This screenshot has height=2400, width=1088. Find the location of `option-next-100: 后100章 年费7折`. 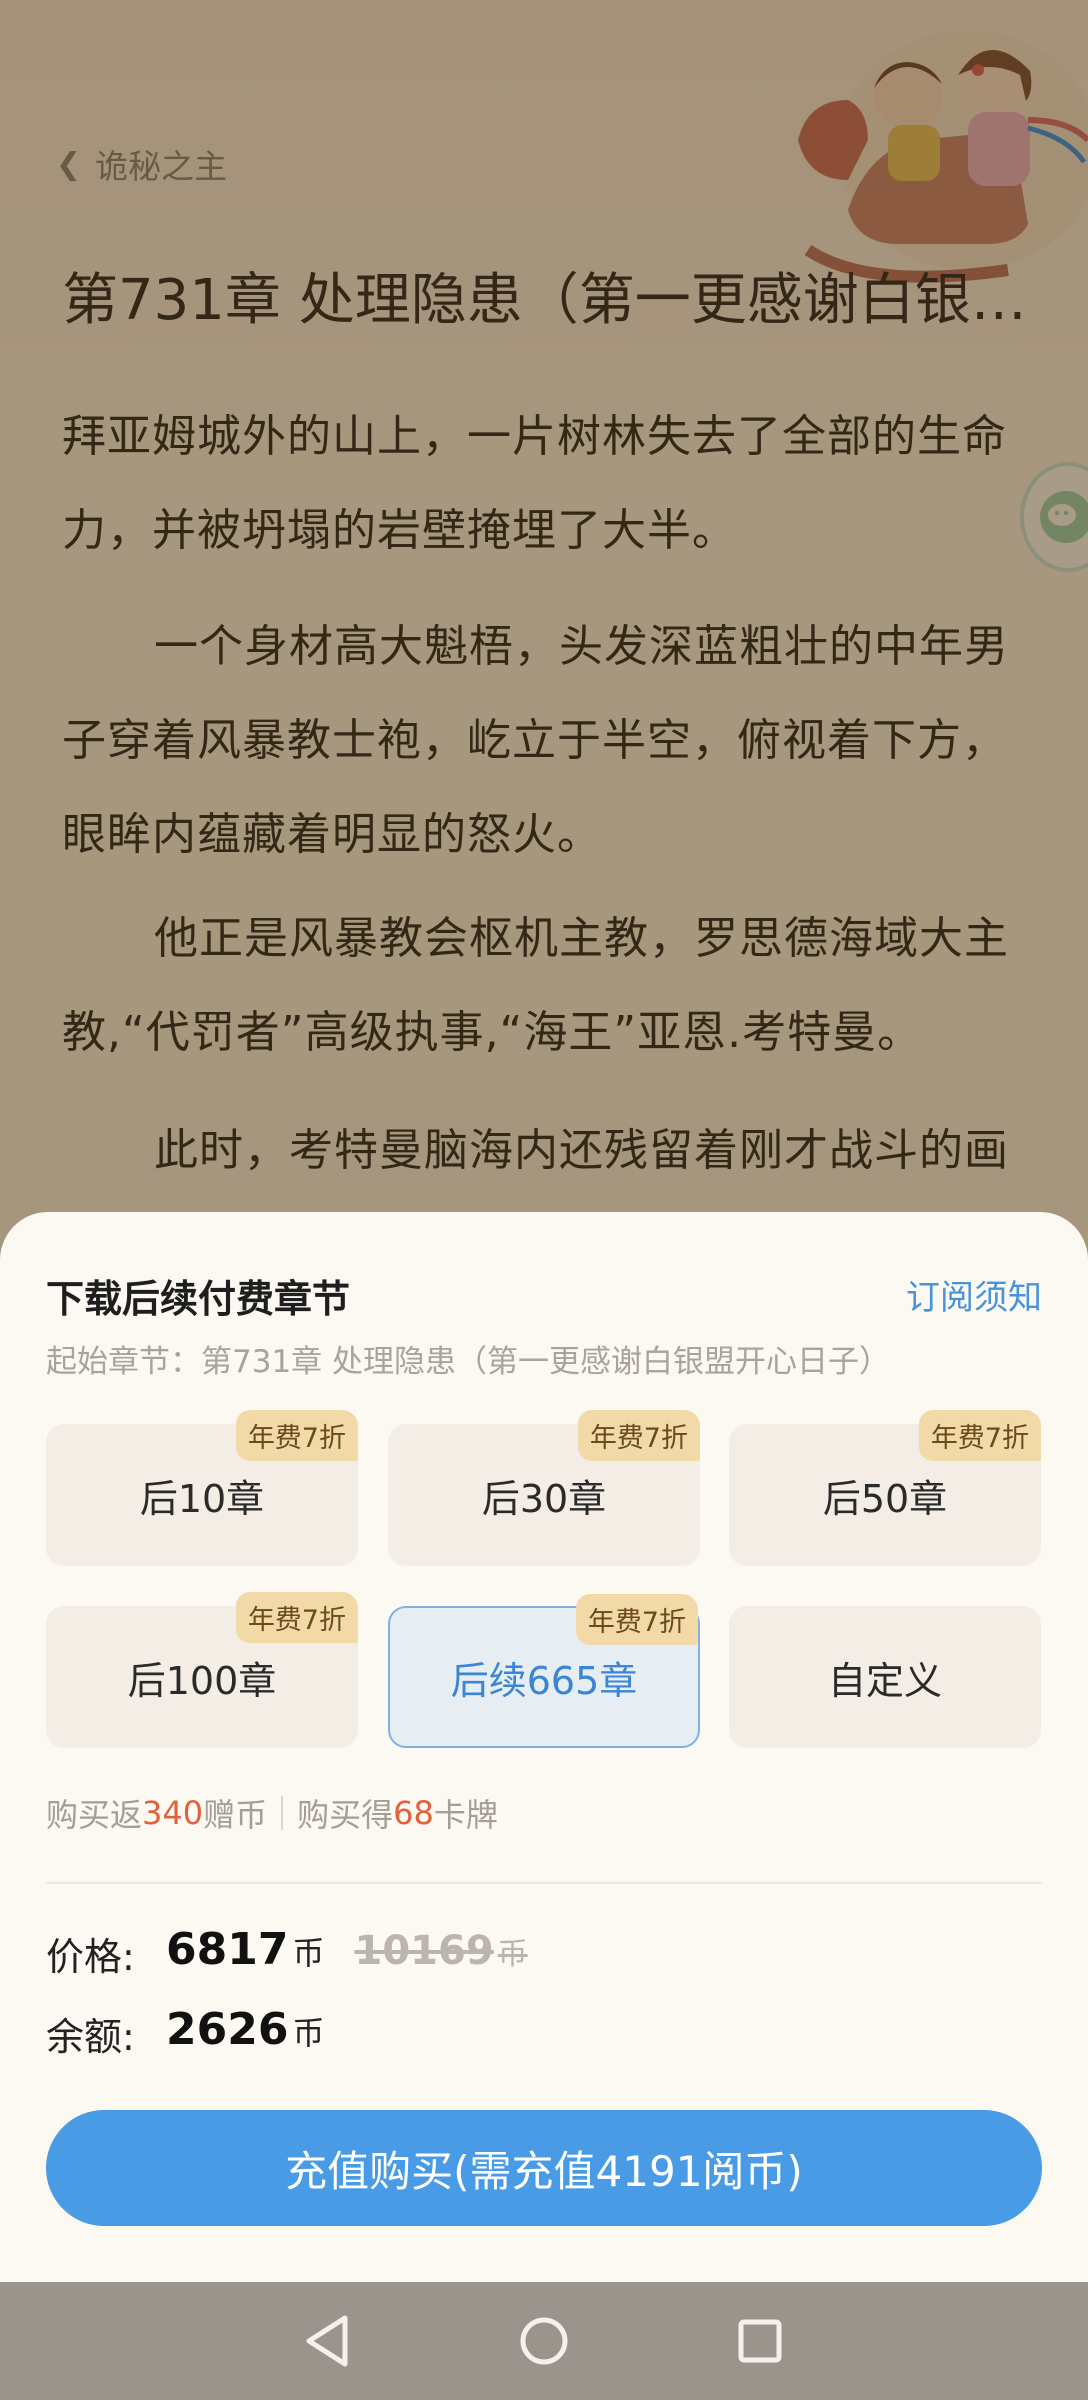

option-next-100: 后100章 年费7折 is located at coordinates (202, 1670).